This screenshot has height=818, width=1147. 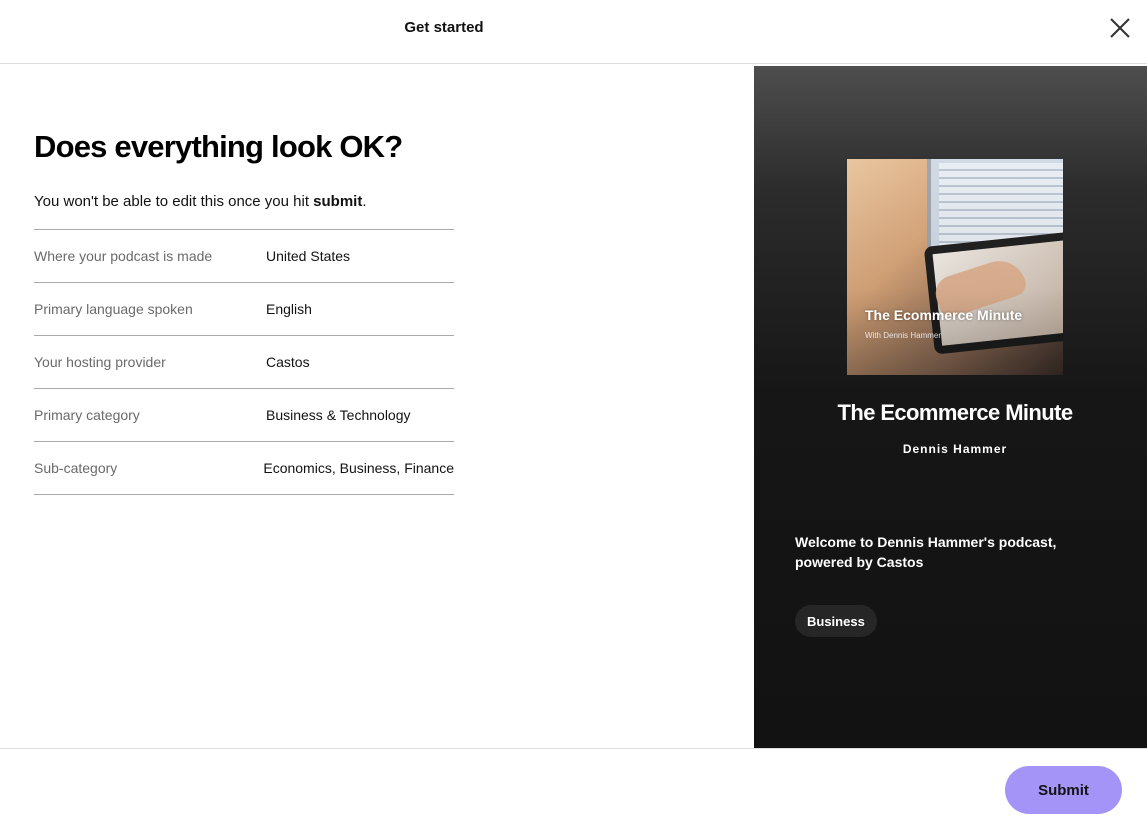 What do you see at coordinates (100, 362) in the screenshot?
I see `detail-label: Your hosting provider` at bounding box center [100, 362].